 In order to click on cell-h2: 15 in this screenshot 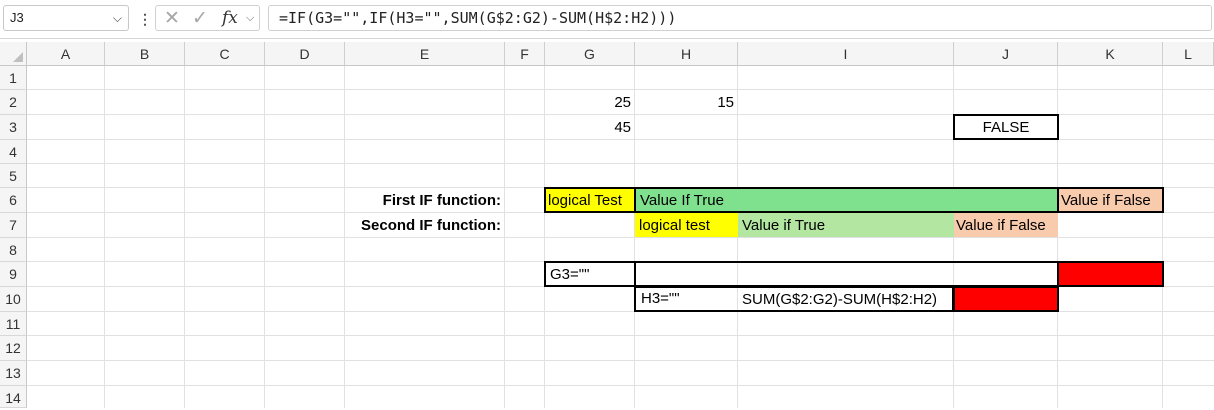, I will do `click(686, 102)`.